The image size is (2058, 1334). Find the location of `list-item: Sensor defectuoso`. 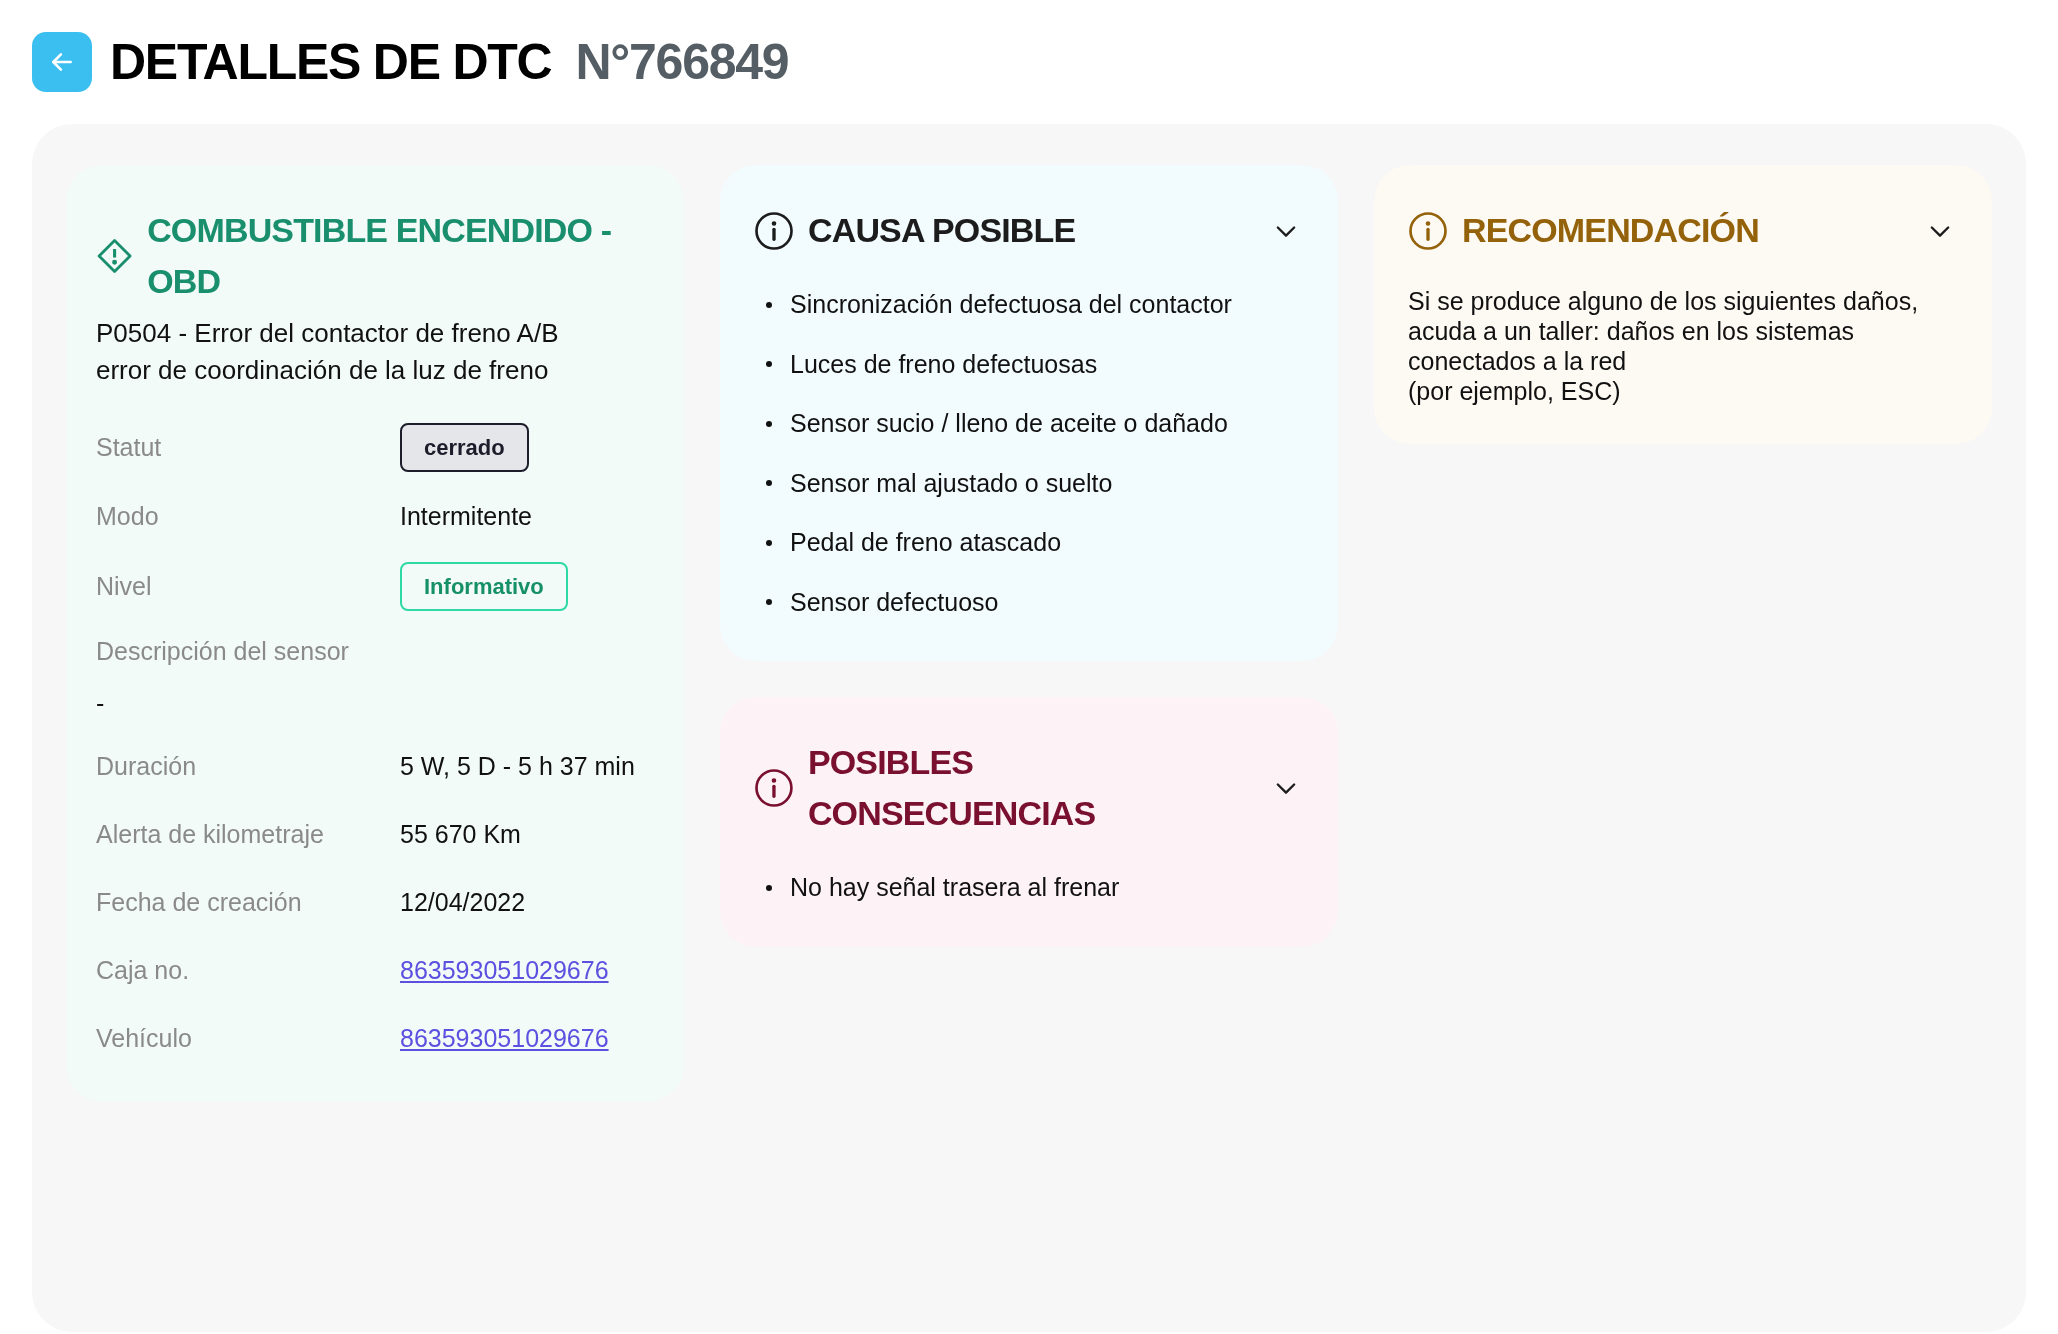

list-item: Sensor defectuoso is located at coordinates (894, 602).